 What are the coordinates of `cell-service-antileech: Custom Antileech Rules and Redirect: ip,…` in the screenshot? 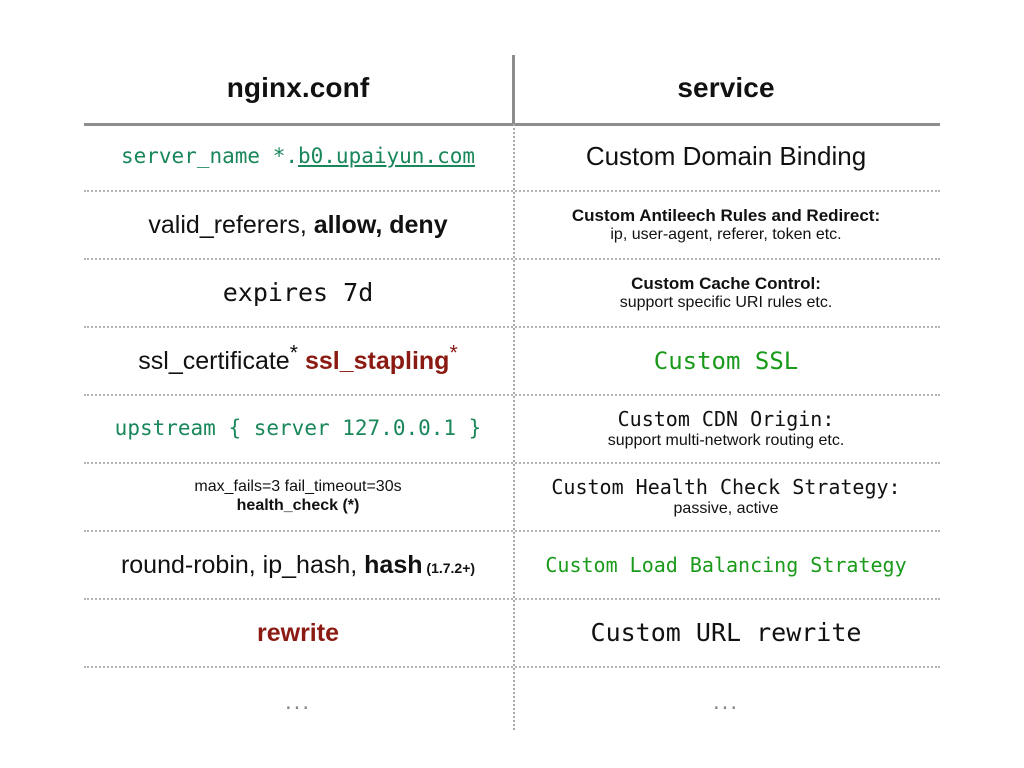 It's located at (726, 225).